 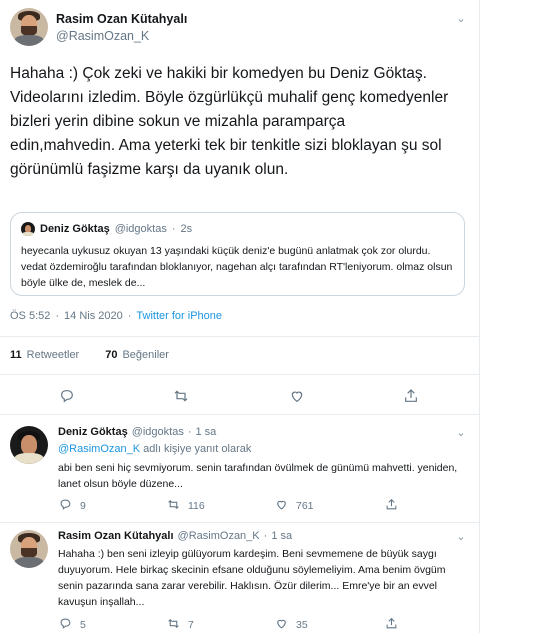 What do you see at coordinates (302, 625) in the screenshot?
I see `like-count: 35` at bounding box center [302, 625].